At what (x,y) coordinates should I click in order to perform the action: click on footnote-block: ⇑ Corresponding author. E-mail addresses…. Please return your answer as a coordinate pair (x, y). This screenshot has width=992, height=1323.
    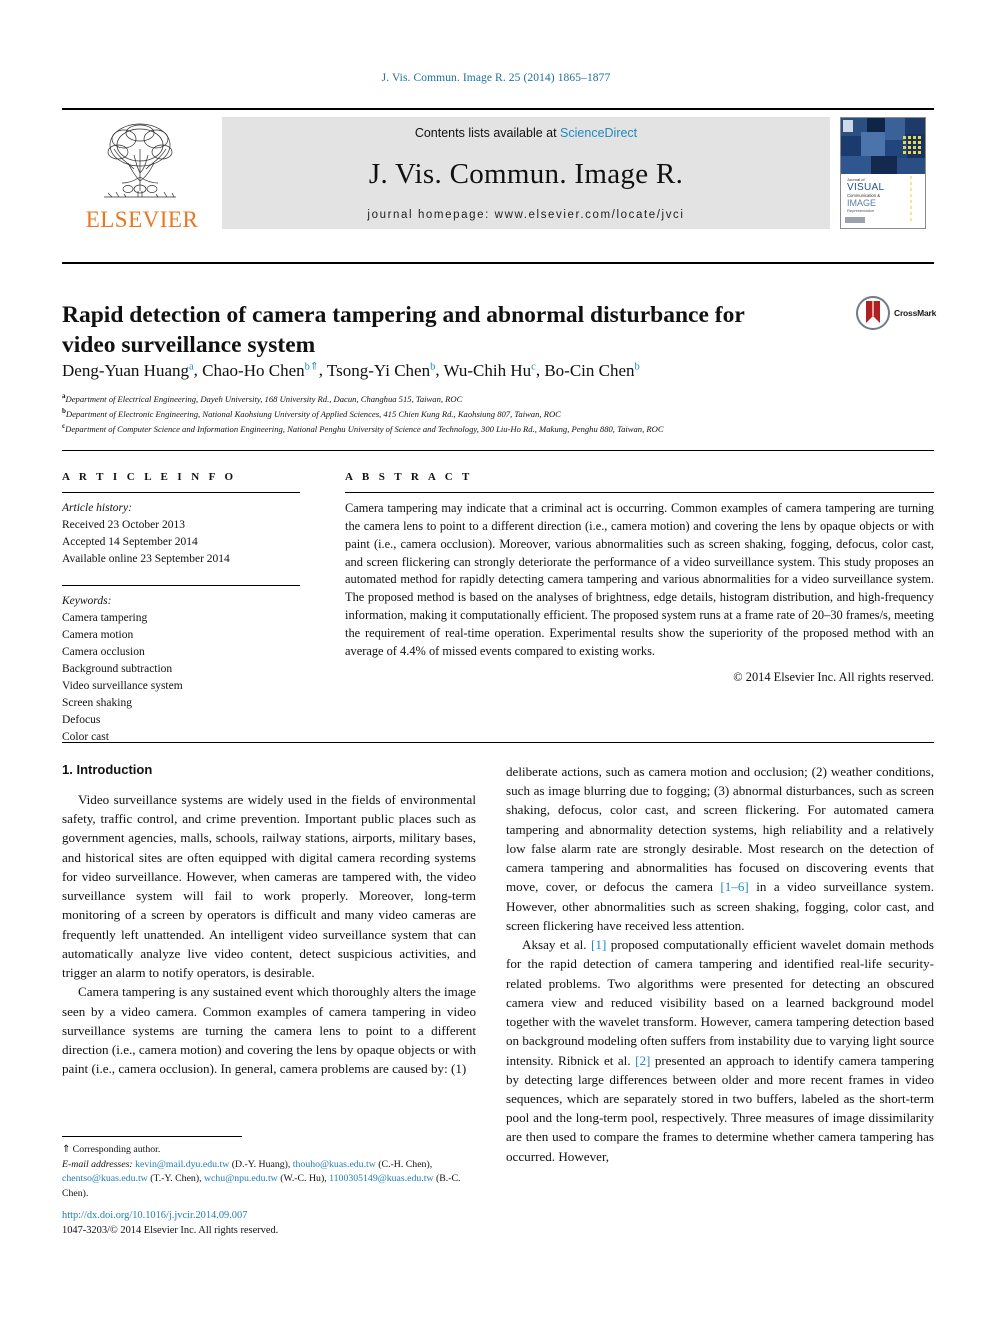
    Looking at the image, I should click on (269, 1172).